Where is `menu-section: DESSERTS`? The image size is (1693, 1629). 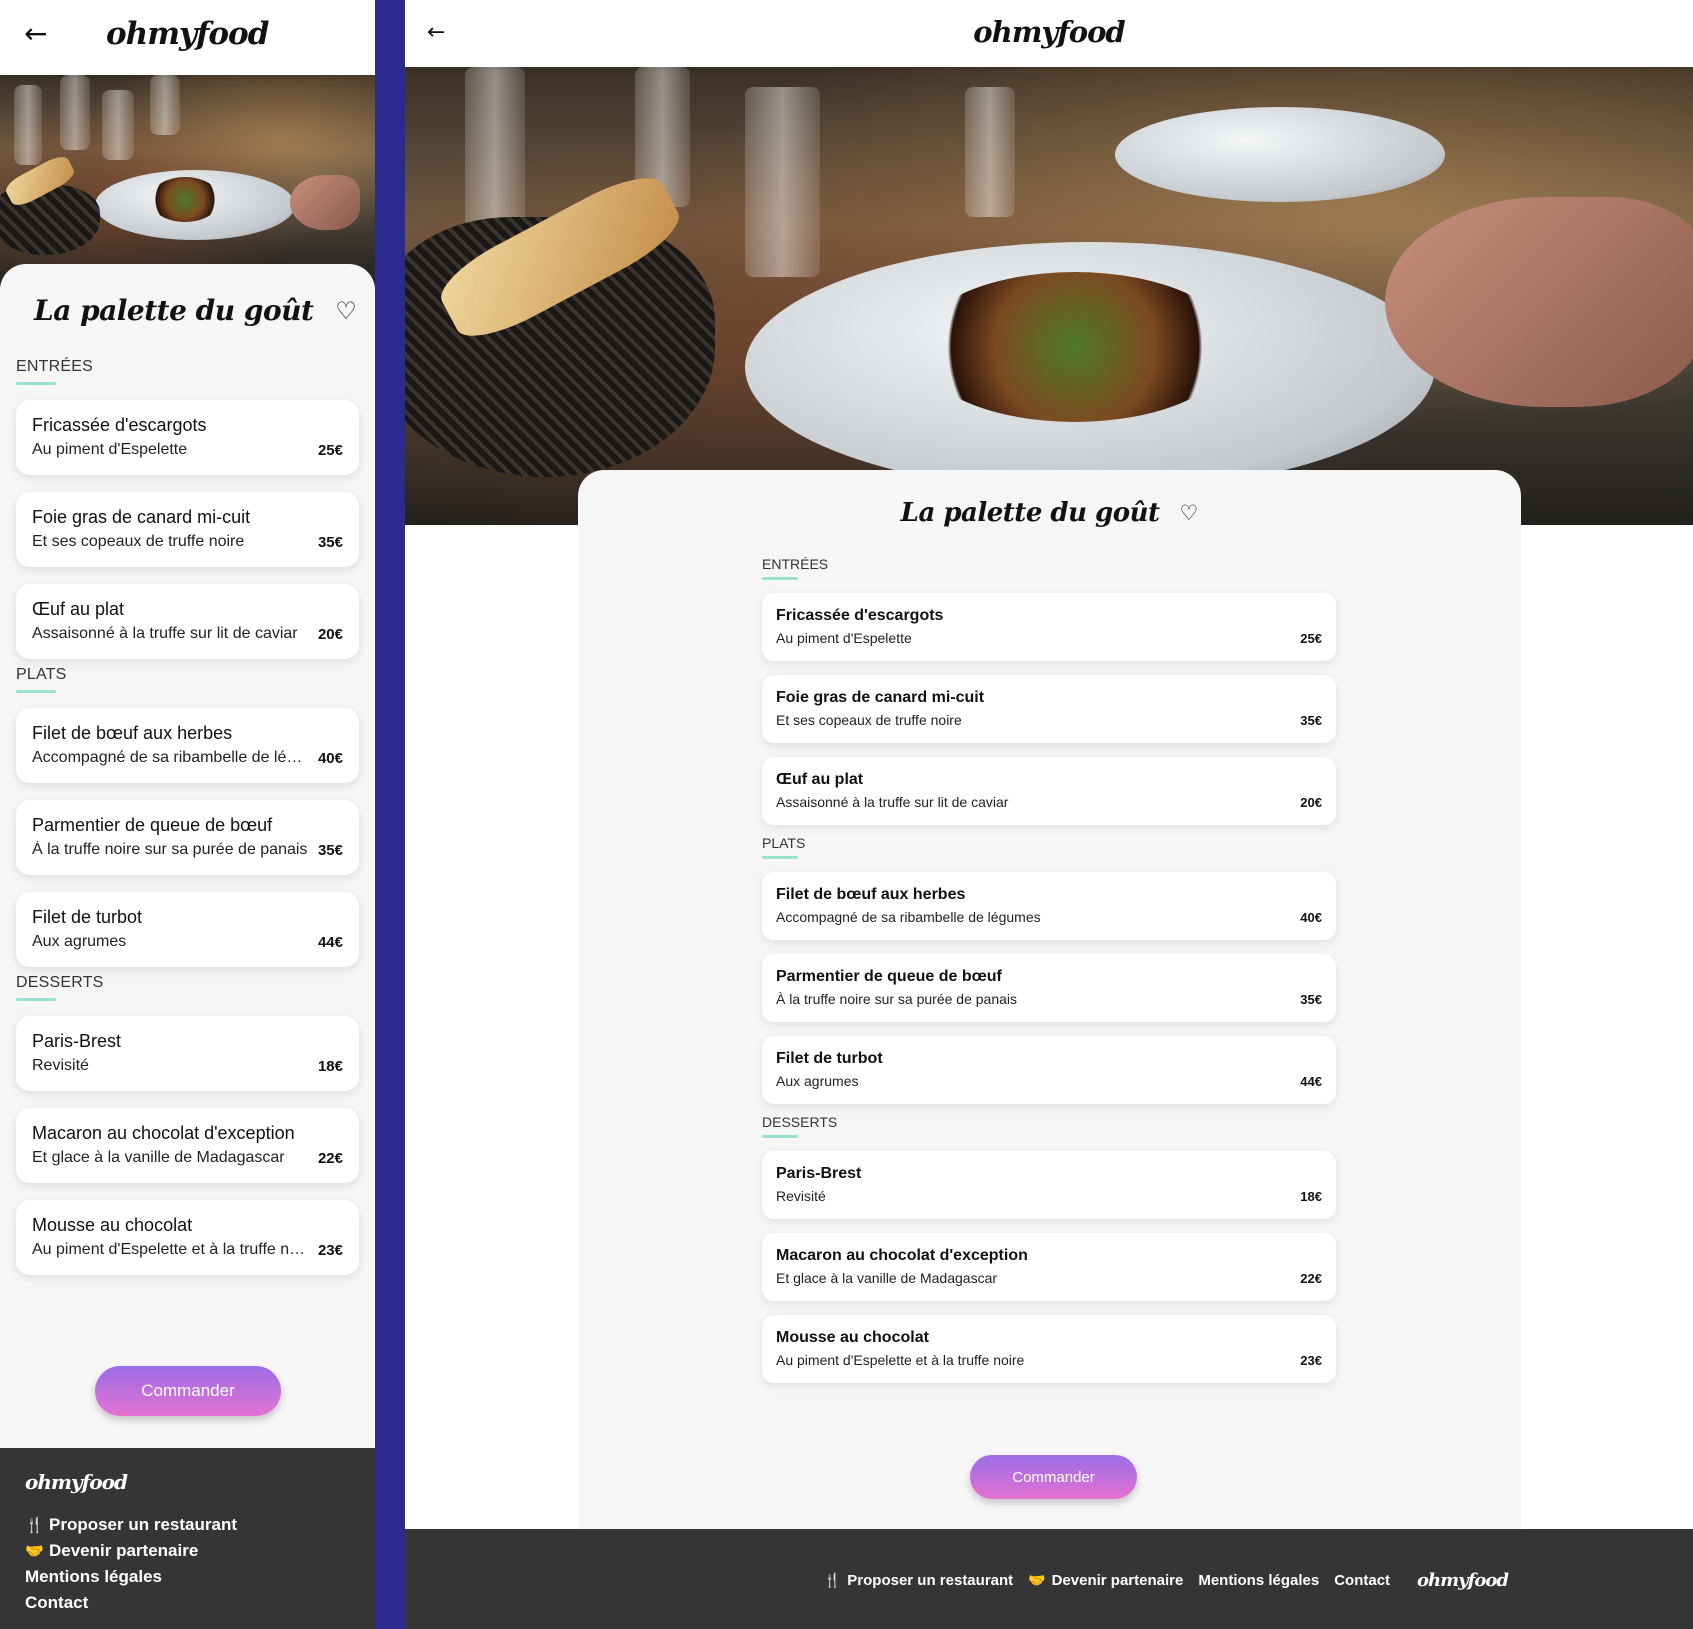
menu-section: DESSERTS is located at coordinates (799, 1126).